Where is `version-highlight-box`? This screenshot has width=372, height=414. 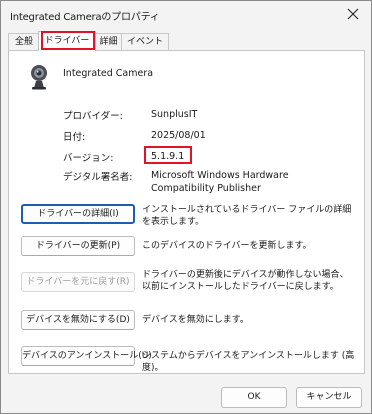 version-highlight-box is located at coordinates (168, 155).